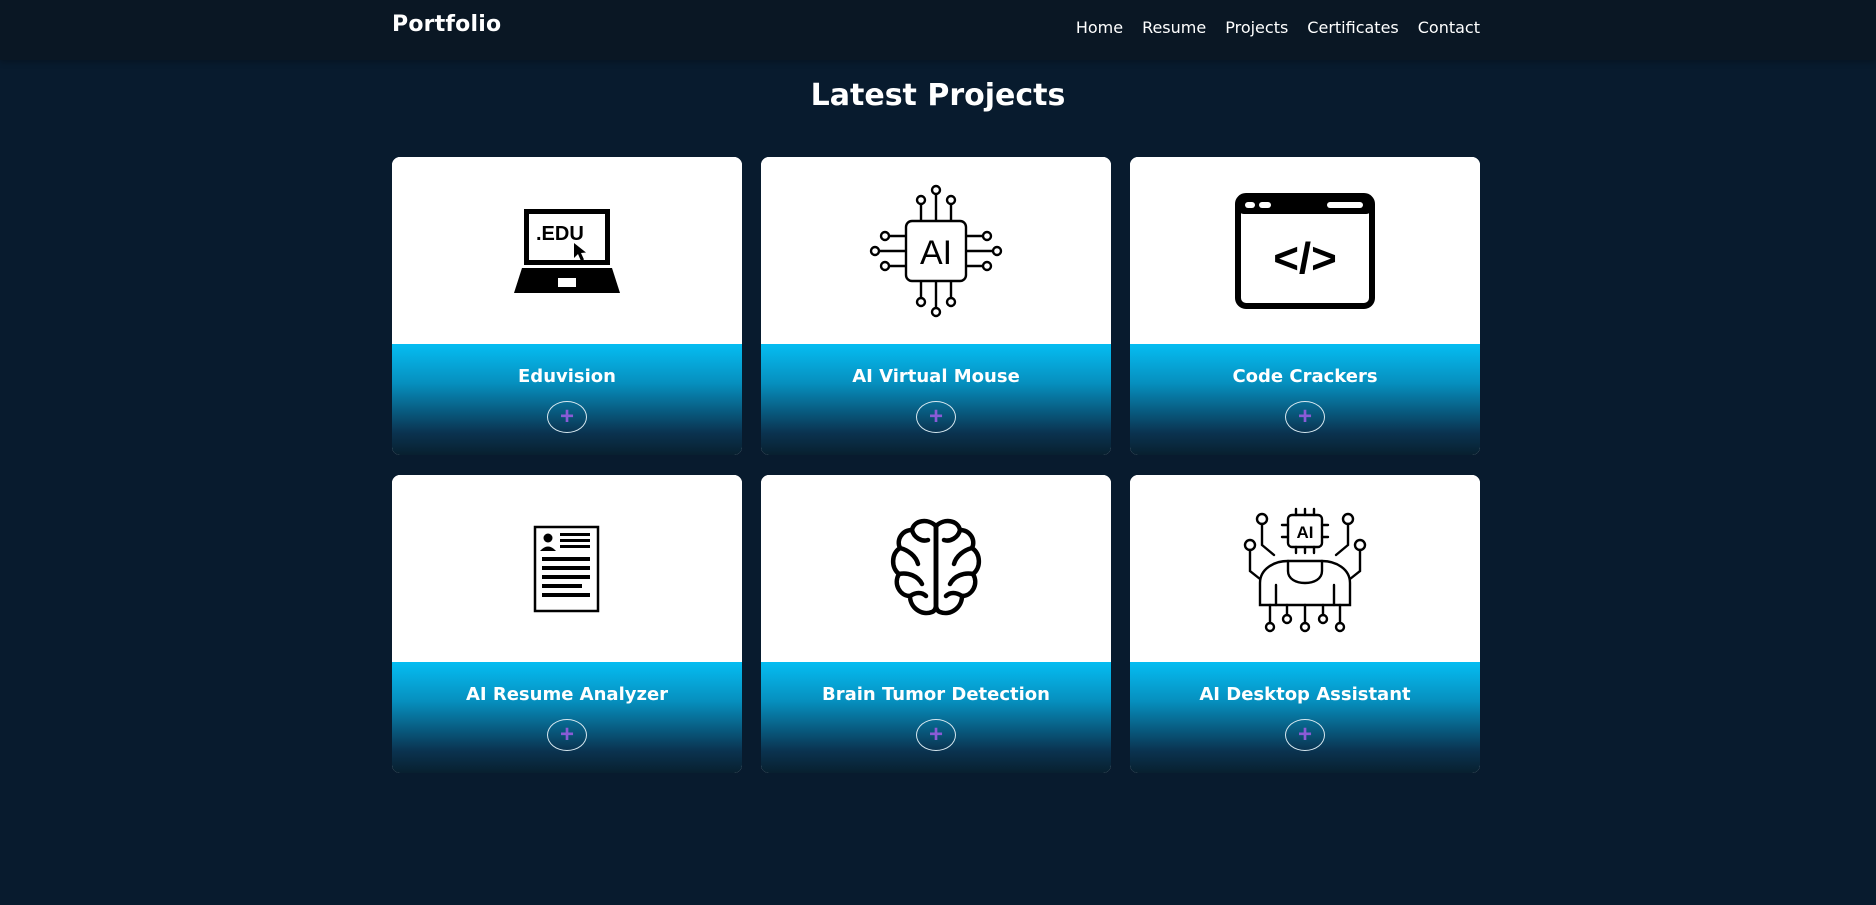 The height and width of the screenshot is (905, 1876). What do you see at coordinates (936, 694) in the screenshot?
I see `project-title: Brain Tumor Detection` at bounding box center [936, 694].